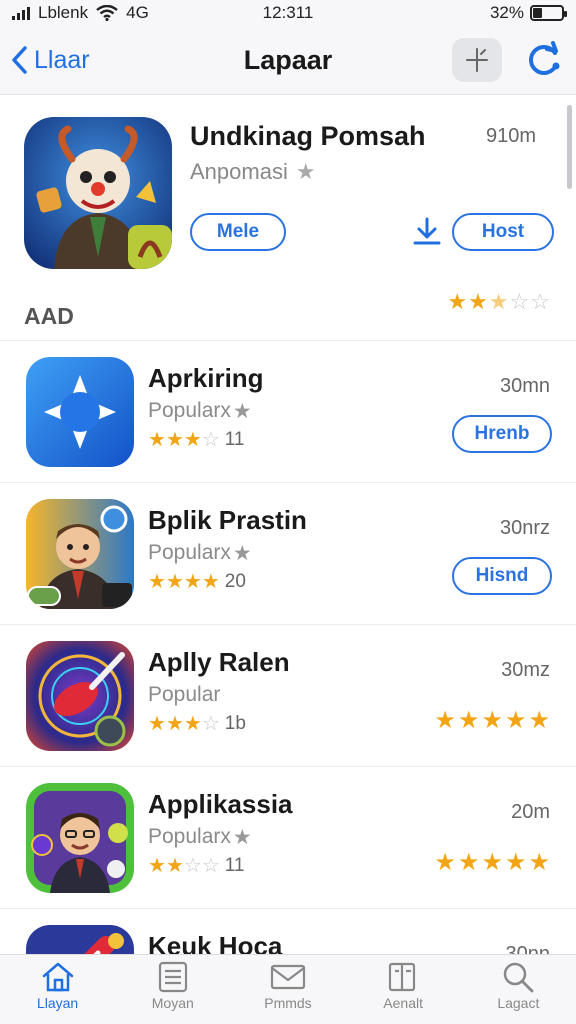 The image size is (576, 1024). What do you see at coordinates (288, 1003) in the screenshot?
I see `tab-label: Pmmds` at bounding box center [288, 1003].